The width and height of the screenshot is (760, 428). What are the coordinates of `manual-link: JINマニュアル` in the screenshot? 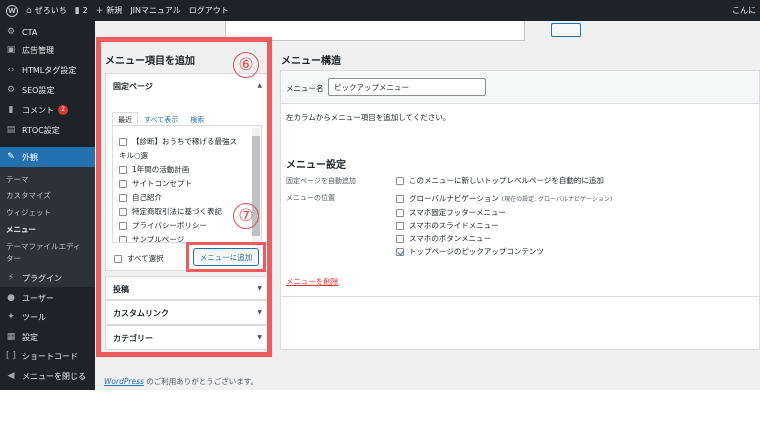 It's located at (155, 10).